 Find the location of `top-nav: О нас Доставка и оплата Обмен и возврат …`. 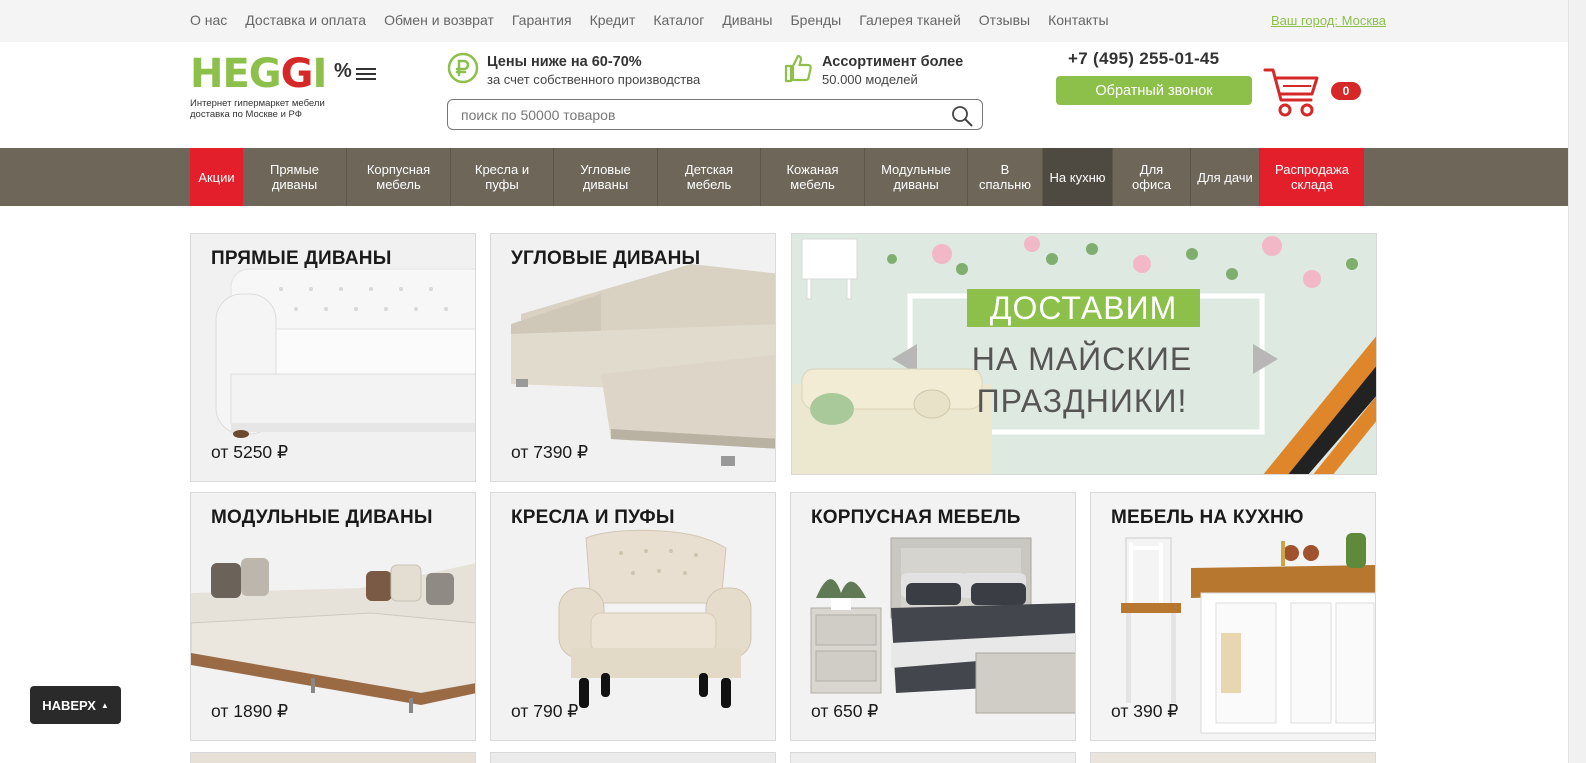

top-nav: О нас Доставка и оплата Обмен и возврат … is located at coordinates (649, 20).